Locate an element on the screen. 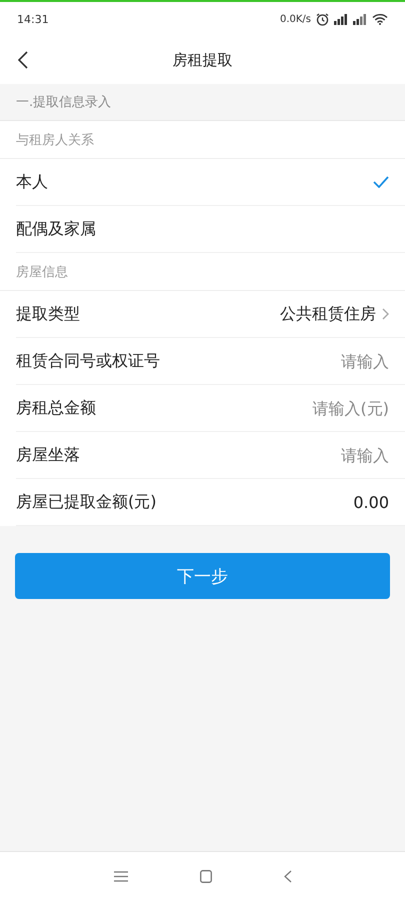 The height and width of the screenshot is (900, 405). input-field: 请输入(元) is located at coordinates (319, 408).